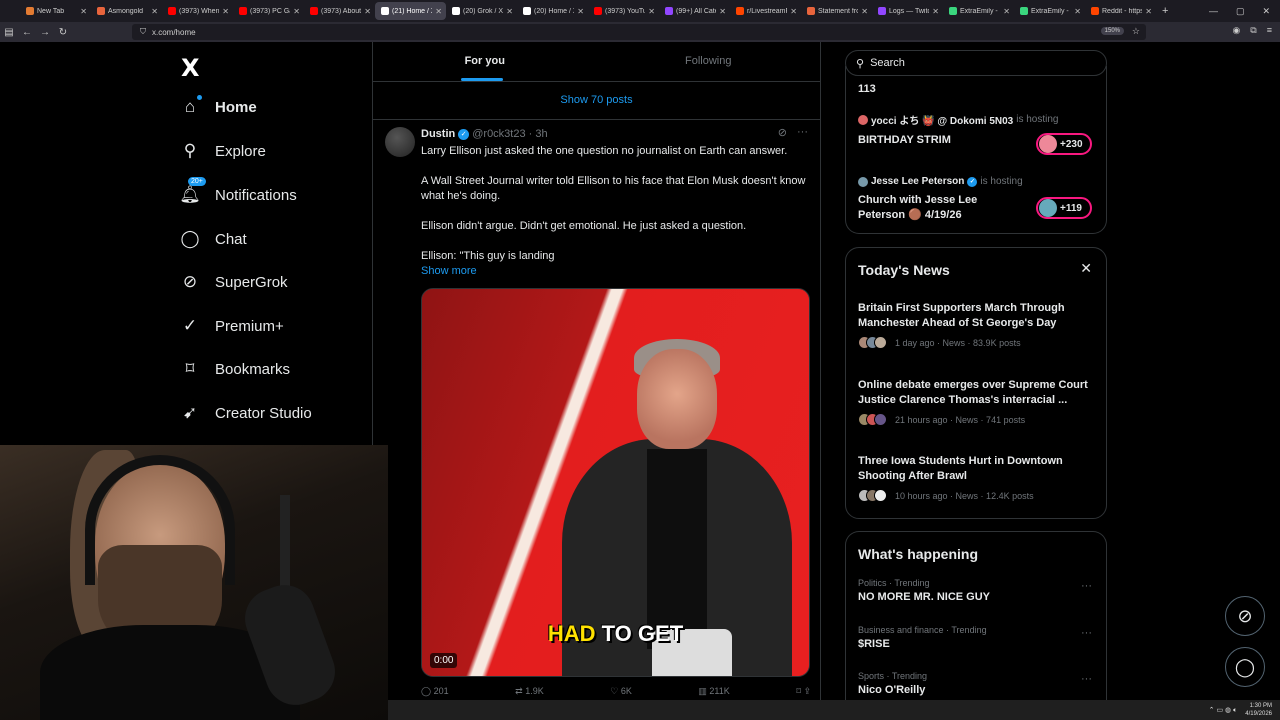  I want to click on shield-icon: ⛉, so click(143, 31).